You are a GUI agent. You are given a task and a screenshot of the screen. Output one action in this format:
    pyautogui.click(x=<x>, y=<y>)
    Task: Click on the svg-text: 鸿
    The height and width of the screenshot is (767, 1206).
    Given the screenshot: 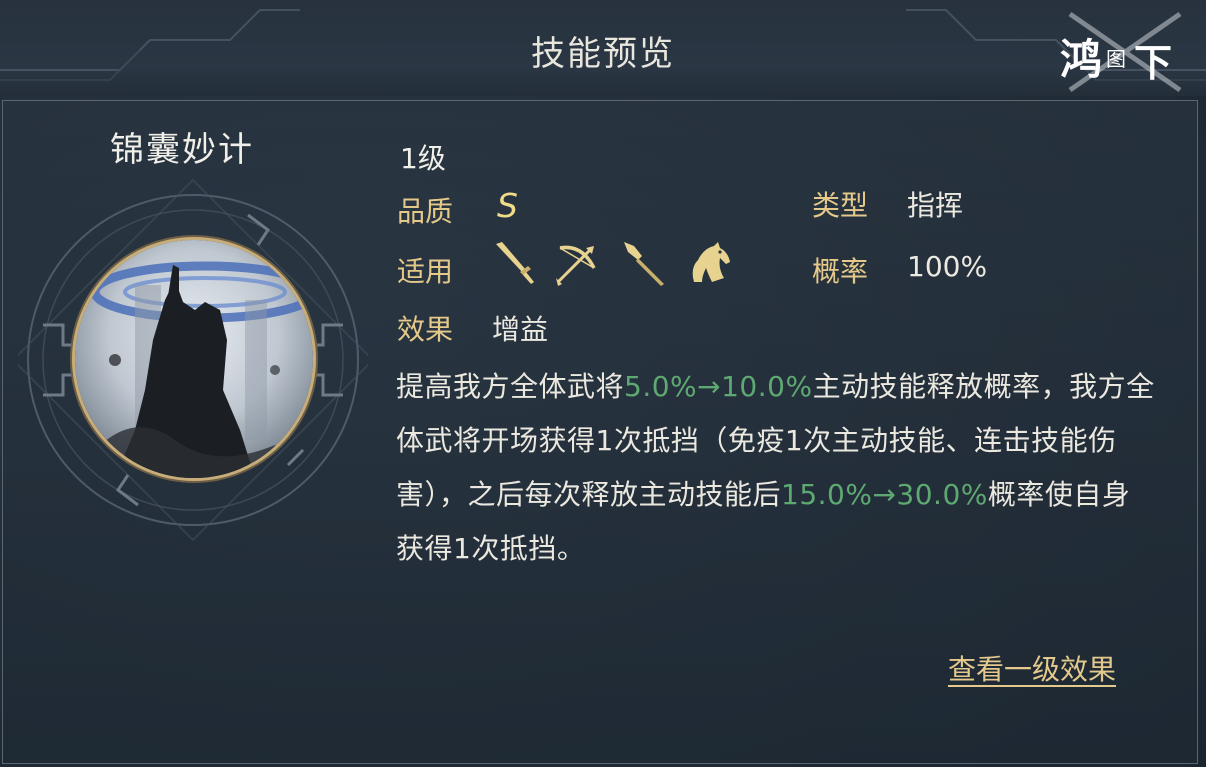 What is the action you would take?
    pyautogui.click(x=1081, y=59)
    